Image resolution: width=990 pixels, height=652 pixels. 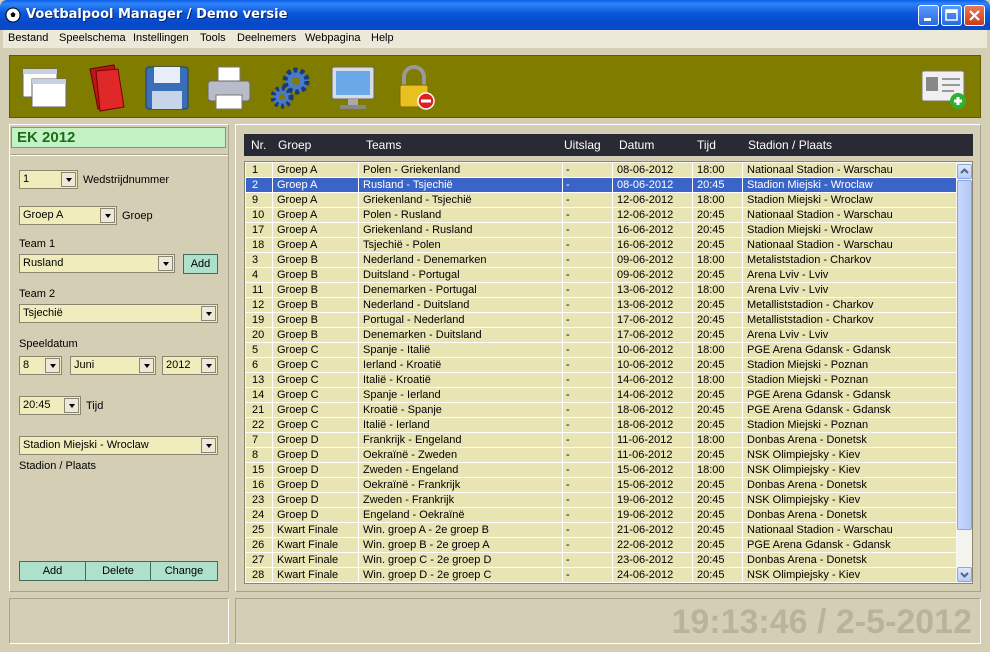 What do you see at coordinates (383, 145) in the screenshot?
I see `col-teams: Teams` at bounding box center [383, 145].